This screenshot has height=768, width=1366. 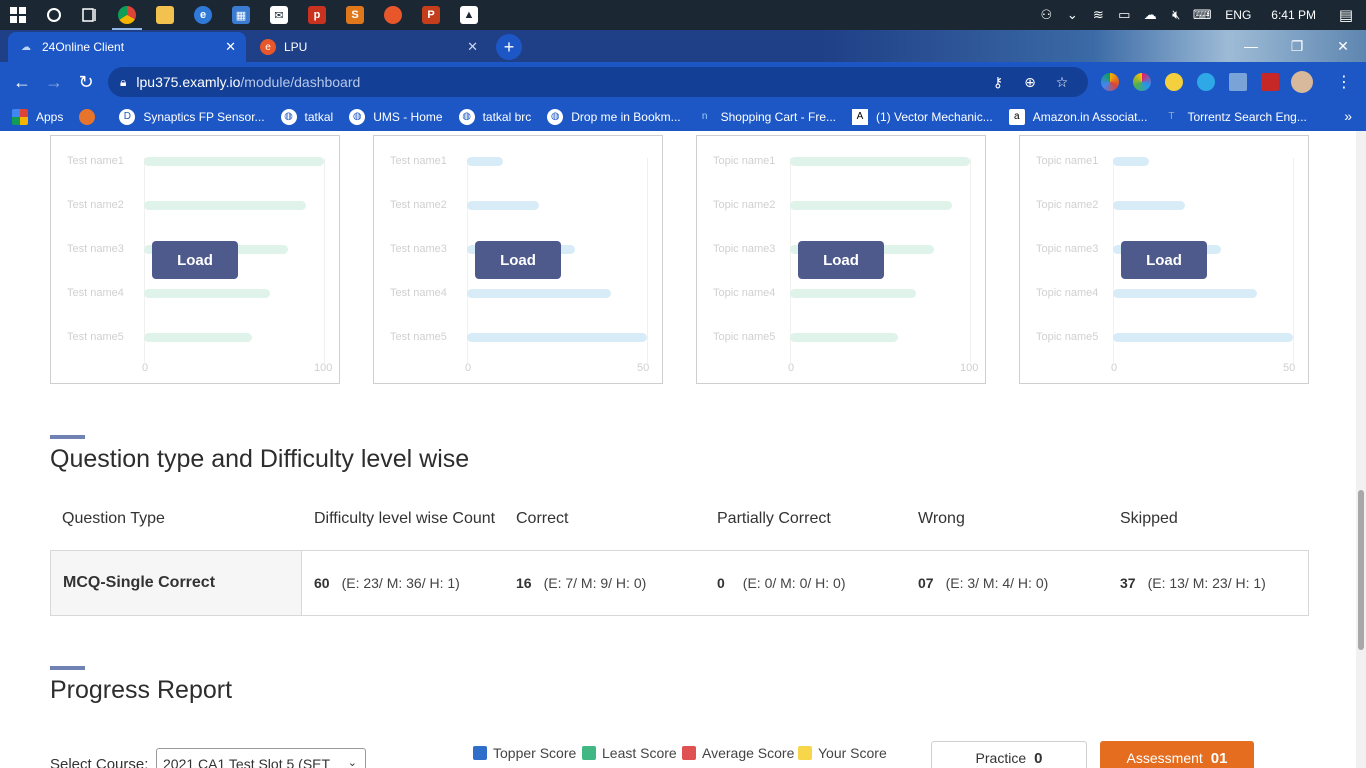 I want to click on extension-window-icon, so click(x=1238, y=82).